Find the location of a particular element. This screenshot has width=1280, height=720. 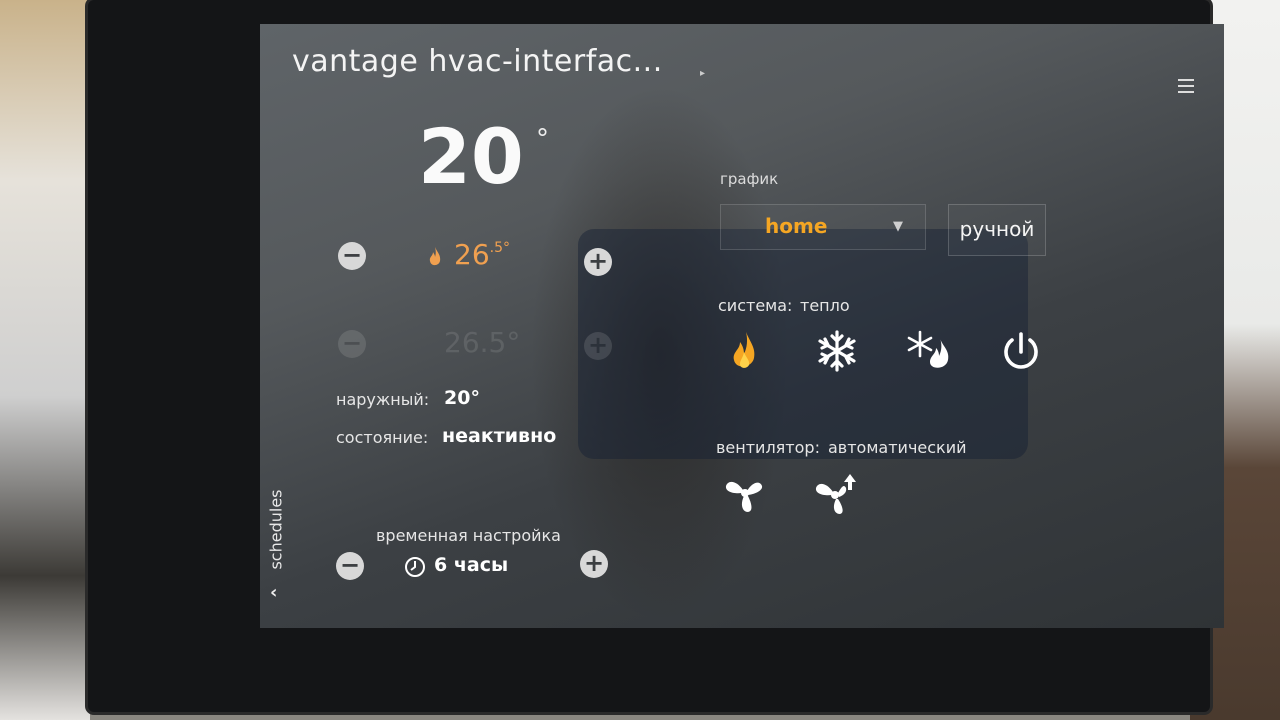

hold-increase-button: + is located at coordinates (594, 564).